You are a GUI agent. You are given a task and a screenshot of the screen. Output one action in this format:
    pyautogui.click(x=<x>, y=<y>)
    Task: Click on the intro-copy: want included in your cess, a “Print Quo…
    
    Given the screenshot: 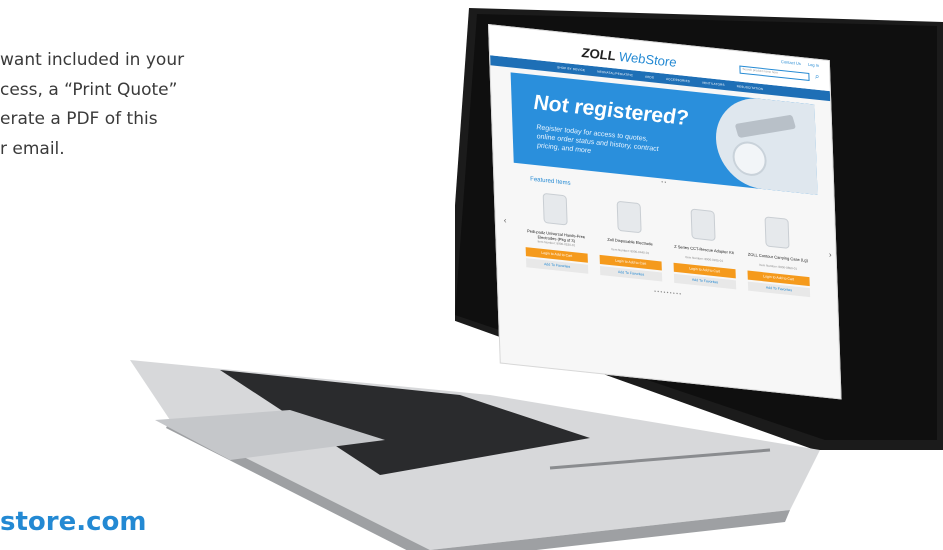 What is the action you would take?
    pyautogui.click(x=150, y=105)
    